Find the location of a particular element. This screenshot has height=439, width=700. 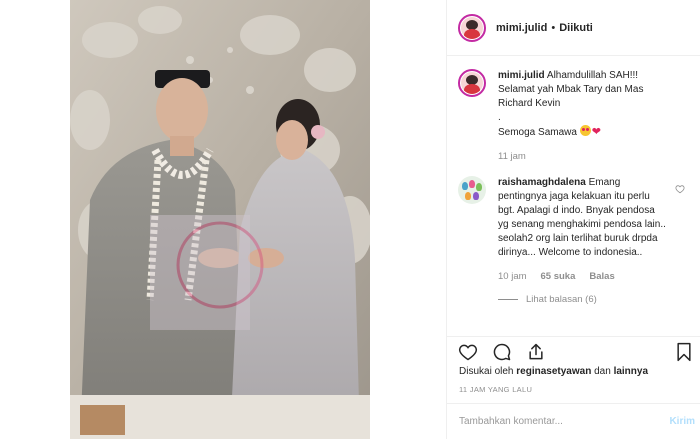

comment-meta: 10 jam 65 suka Balas is located at coordinates (583, 277).